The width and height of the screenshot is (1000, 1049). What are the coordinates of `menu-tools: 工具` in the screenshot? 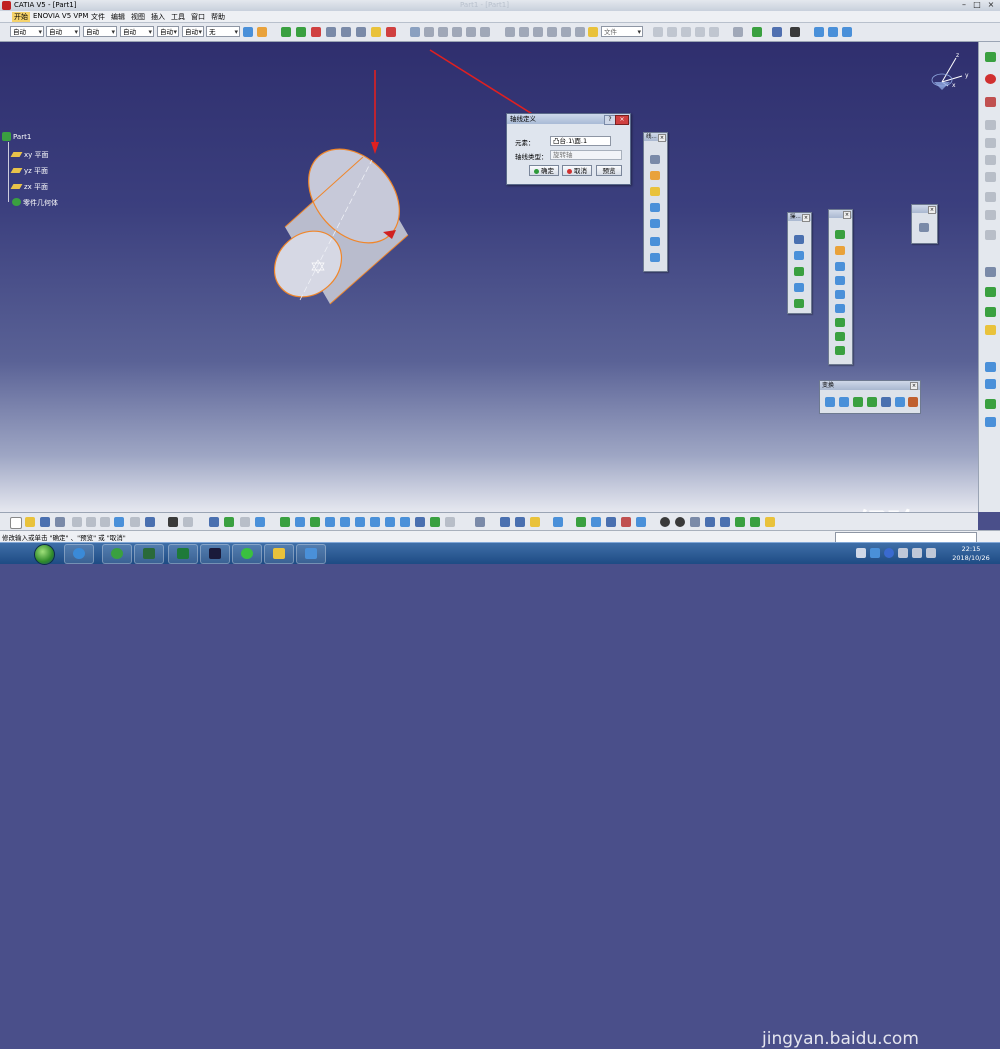 It's located at (178, 17).